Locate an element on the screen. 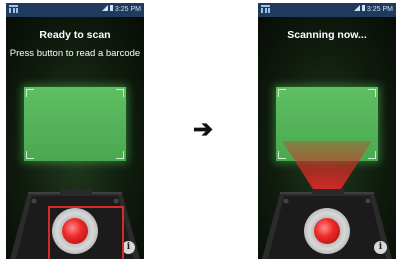  scan-button-red-cap is located at coordinates (327, 231).